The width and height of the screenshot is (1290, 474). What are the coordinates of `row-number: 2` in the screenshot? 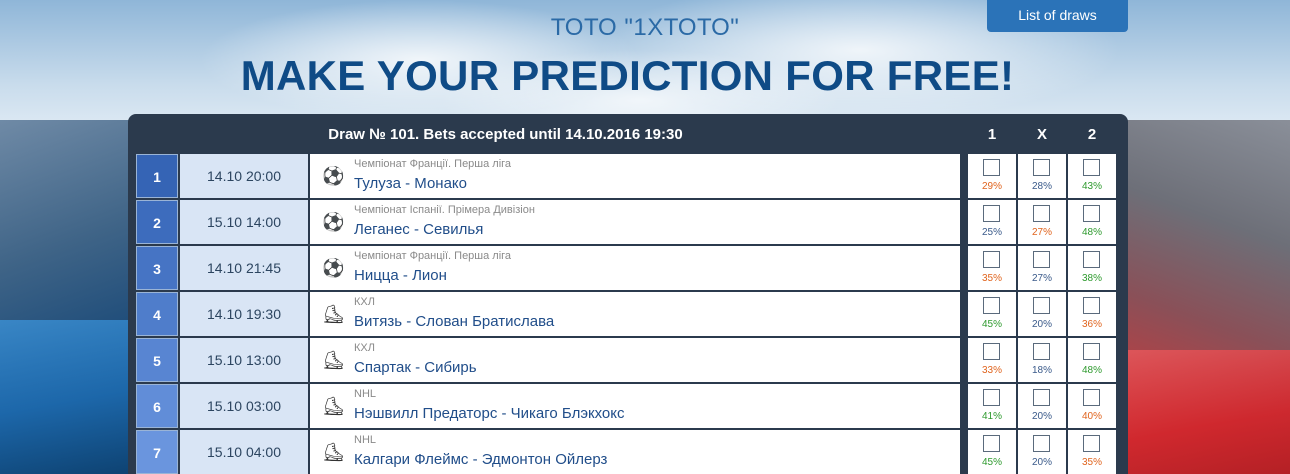 It's located at (157, 222).